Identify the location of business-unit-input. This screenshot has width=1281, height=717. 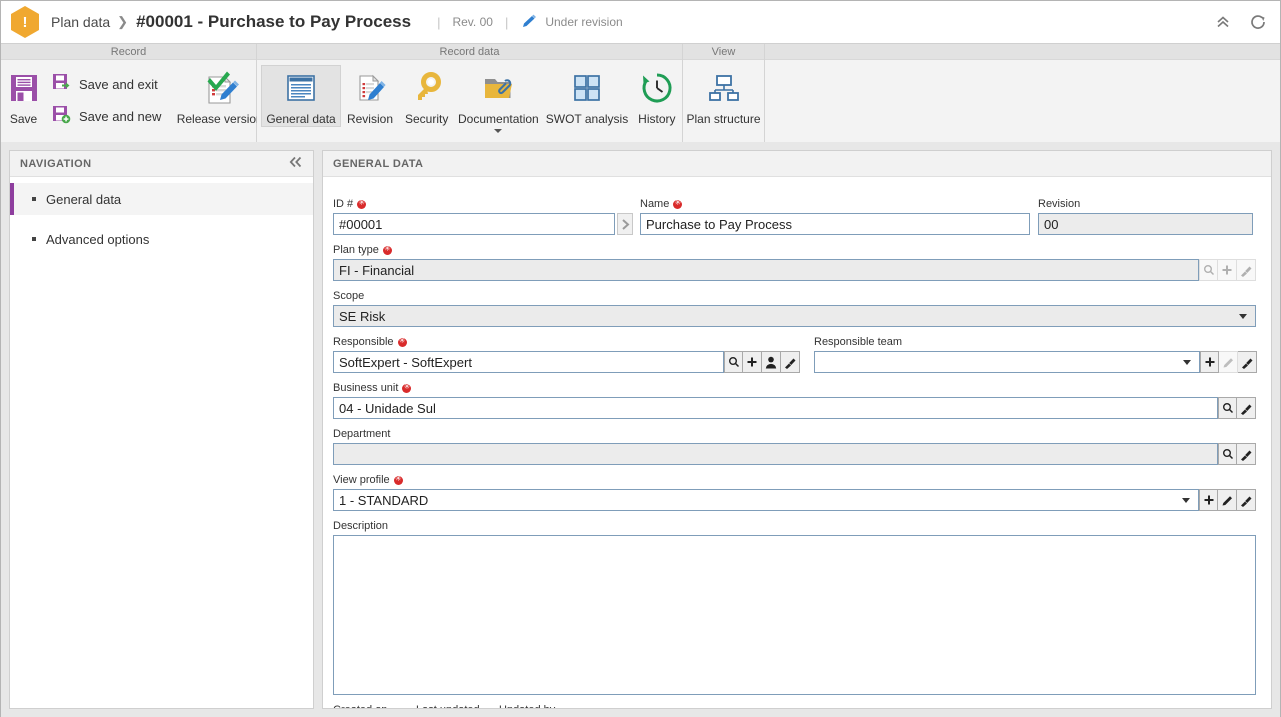
(775, 408).